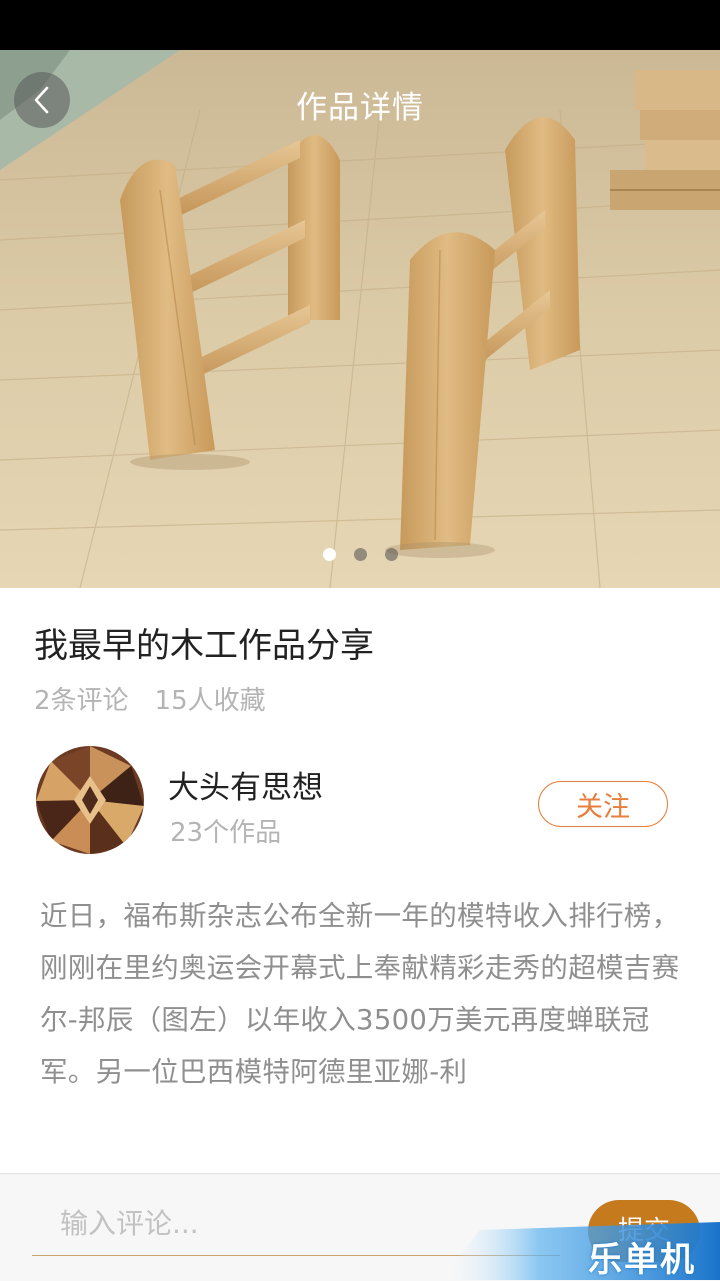 Image resolution: width=720 pixels, height=1281 pixels. I want to click on status-bar, so click(360, 25).